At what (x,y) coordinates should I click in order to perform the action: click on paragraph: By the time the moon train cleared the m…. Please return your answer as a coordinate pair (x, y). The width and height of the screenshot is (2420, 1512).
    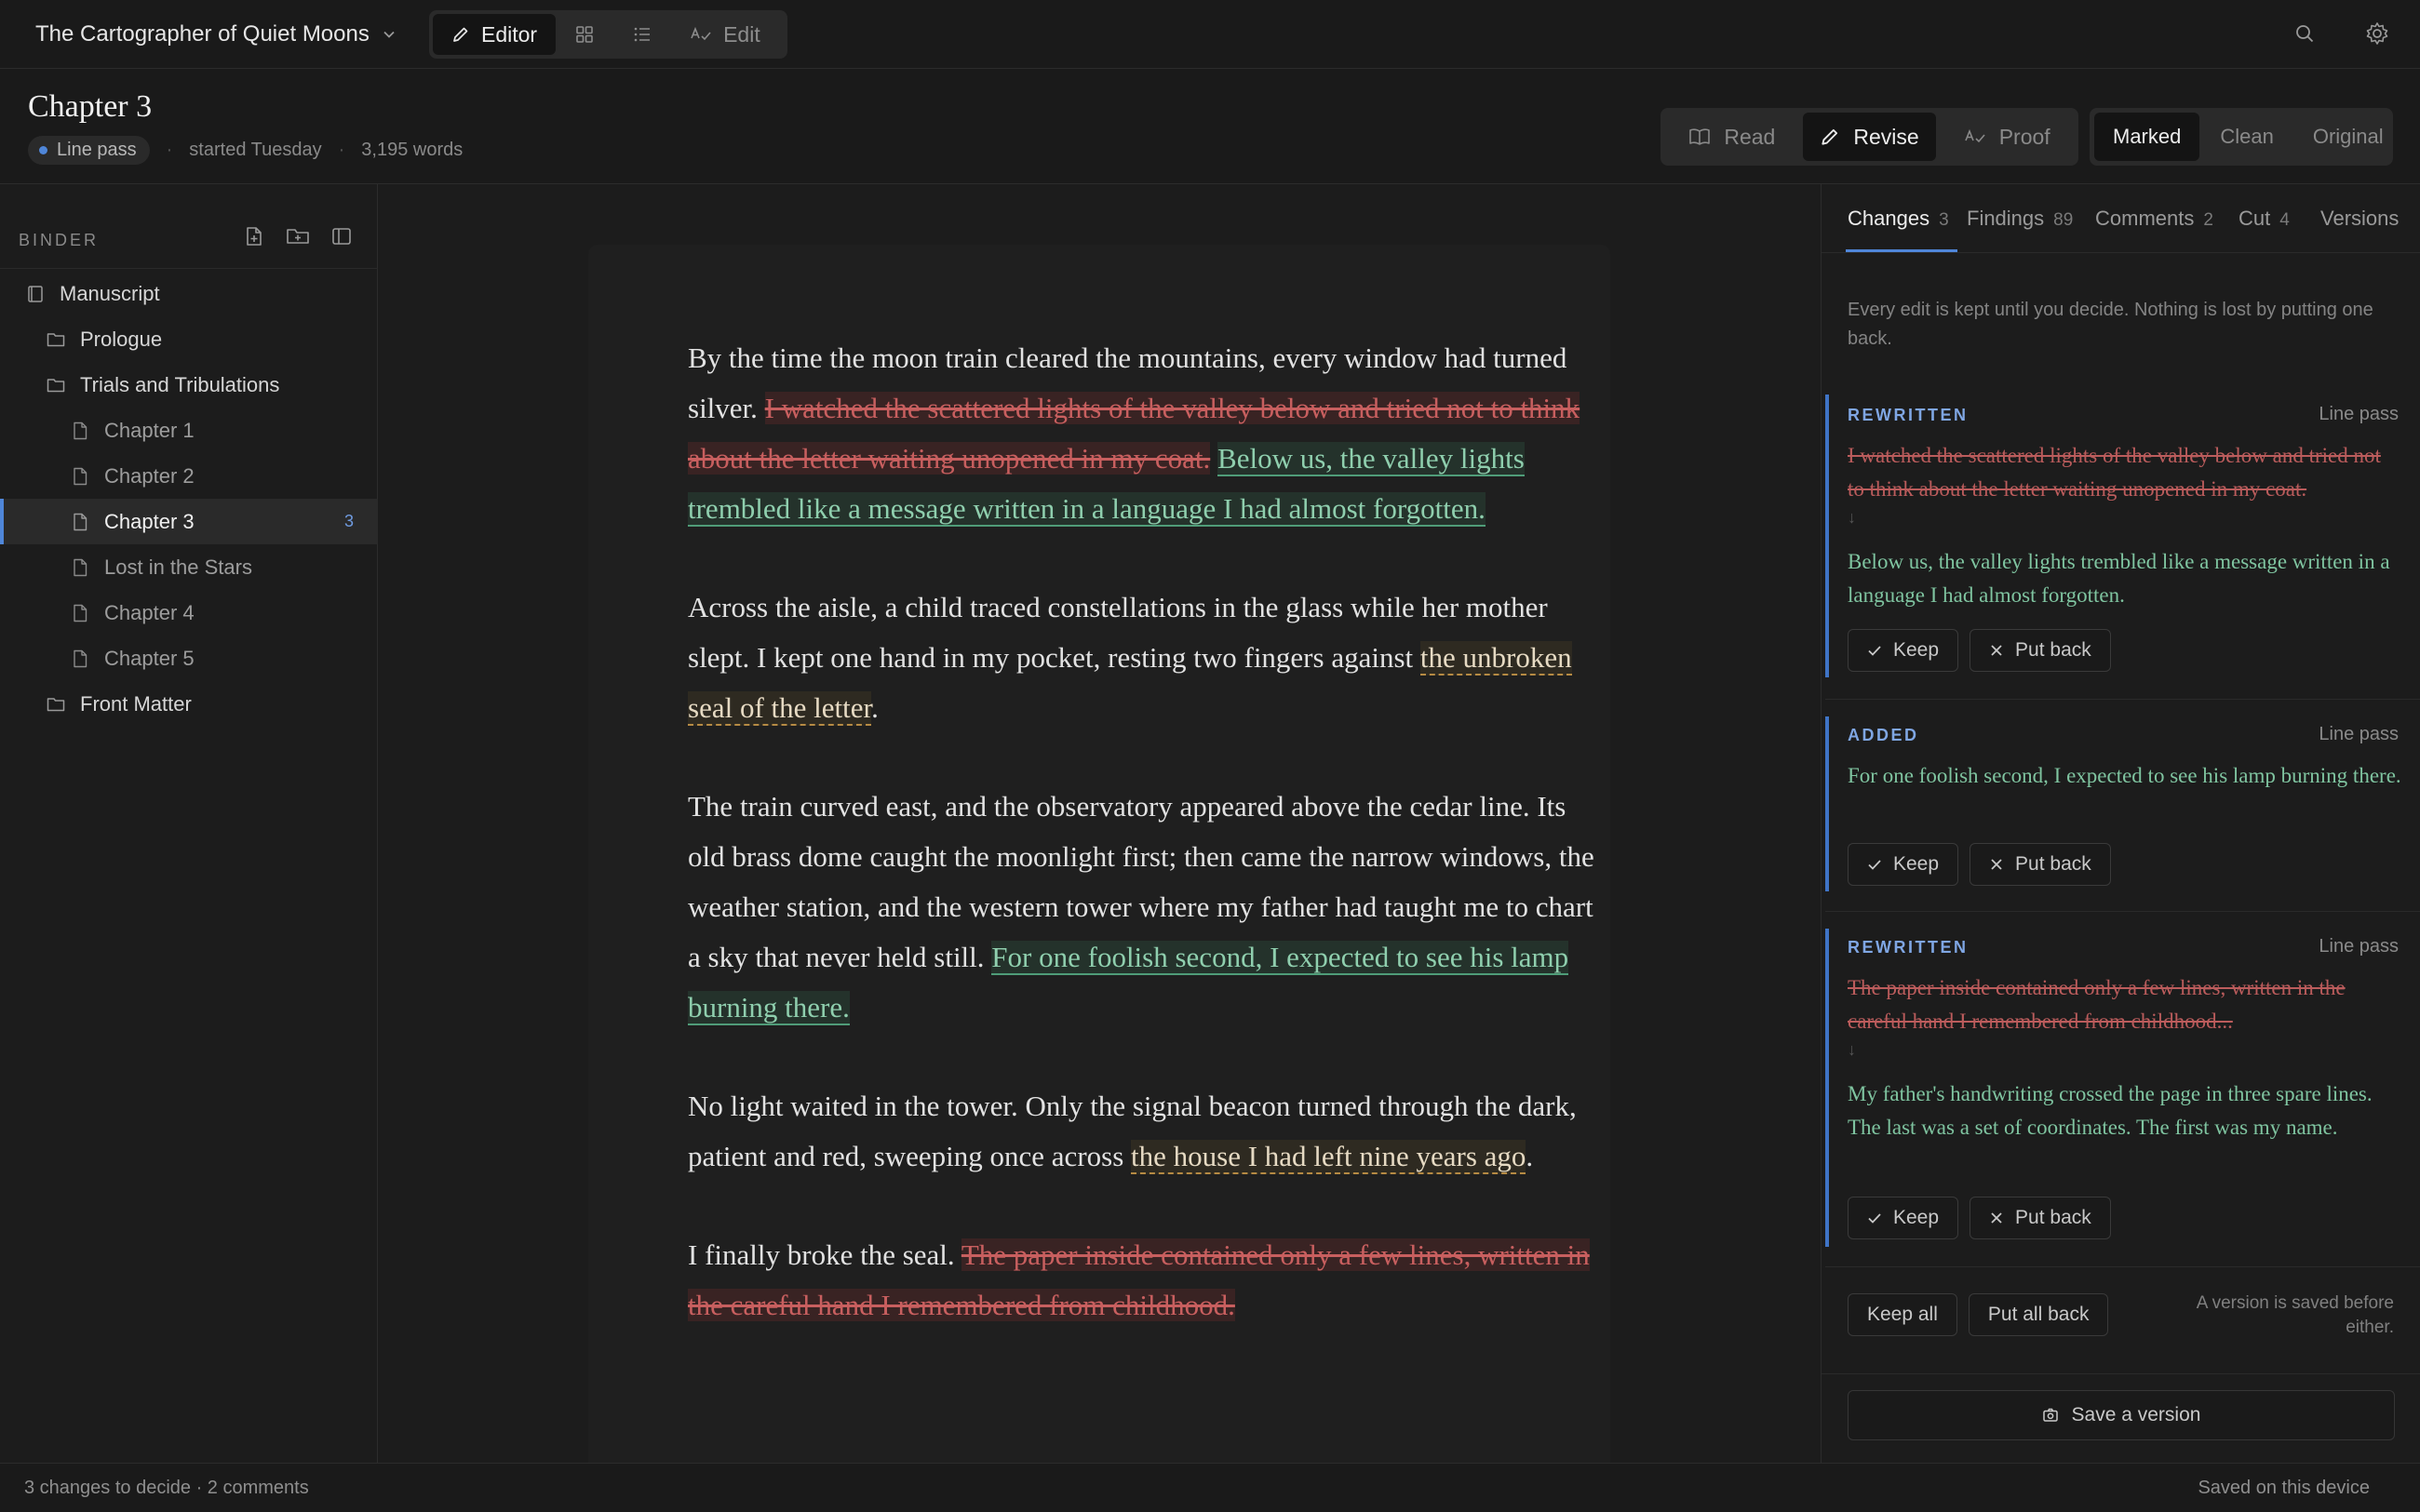
    Looking at the image, I should click on (1144, 433).